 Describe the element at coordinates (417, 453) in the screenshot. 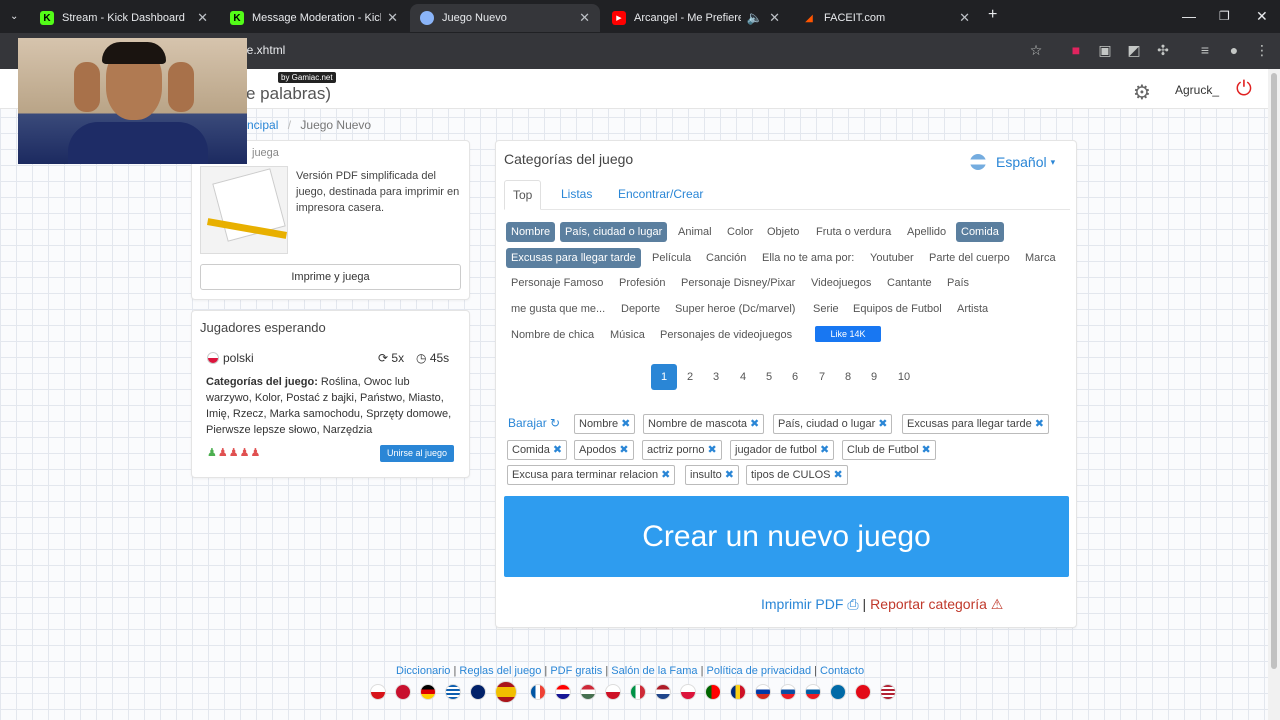

I see `join-game-button: Unirse al juego` at that location.